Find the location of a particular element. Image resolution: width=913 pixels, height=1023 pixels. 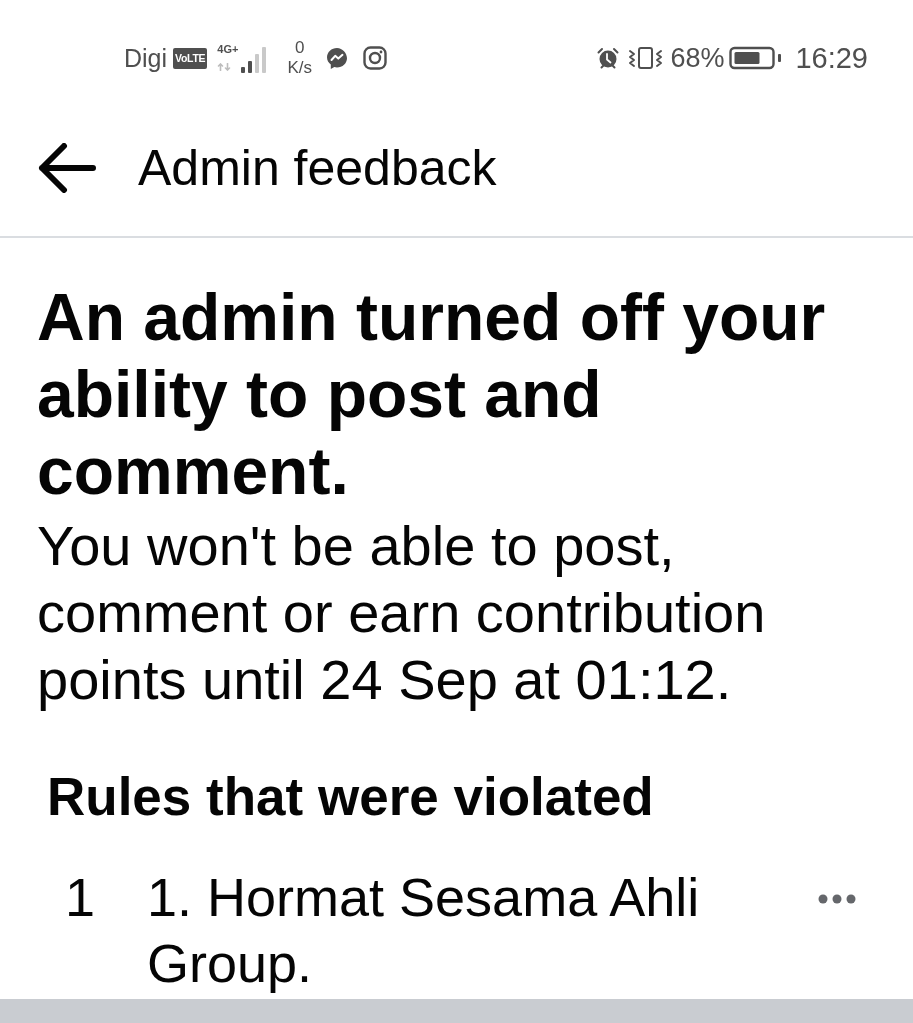

alarm-clock-icon is located at coordinates (608, 58).